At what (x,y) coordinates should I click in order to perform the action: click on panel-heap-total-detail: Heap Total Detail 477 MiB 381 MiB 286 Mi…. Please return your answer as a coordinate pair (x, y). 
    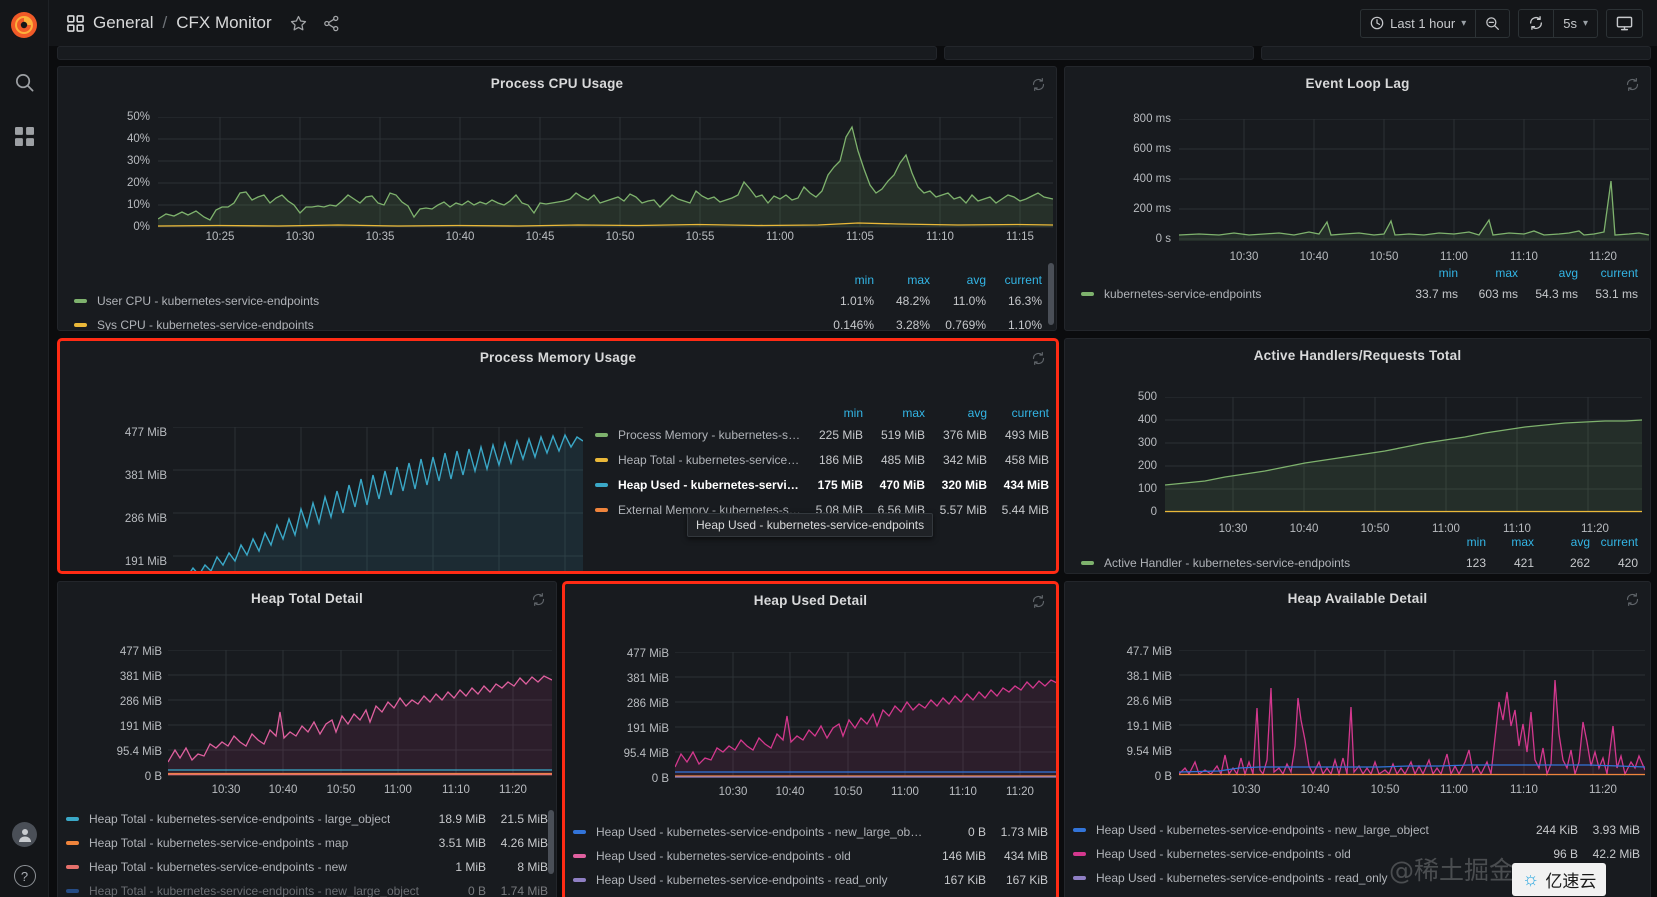
    Looking at the image, I should click on (307, 739).